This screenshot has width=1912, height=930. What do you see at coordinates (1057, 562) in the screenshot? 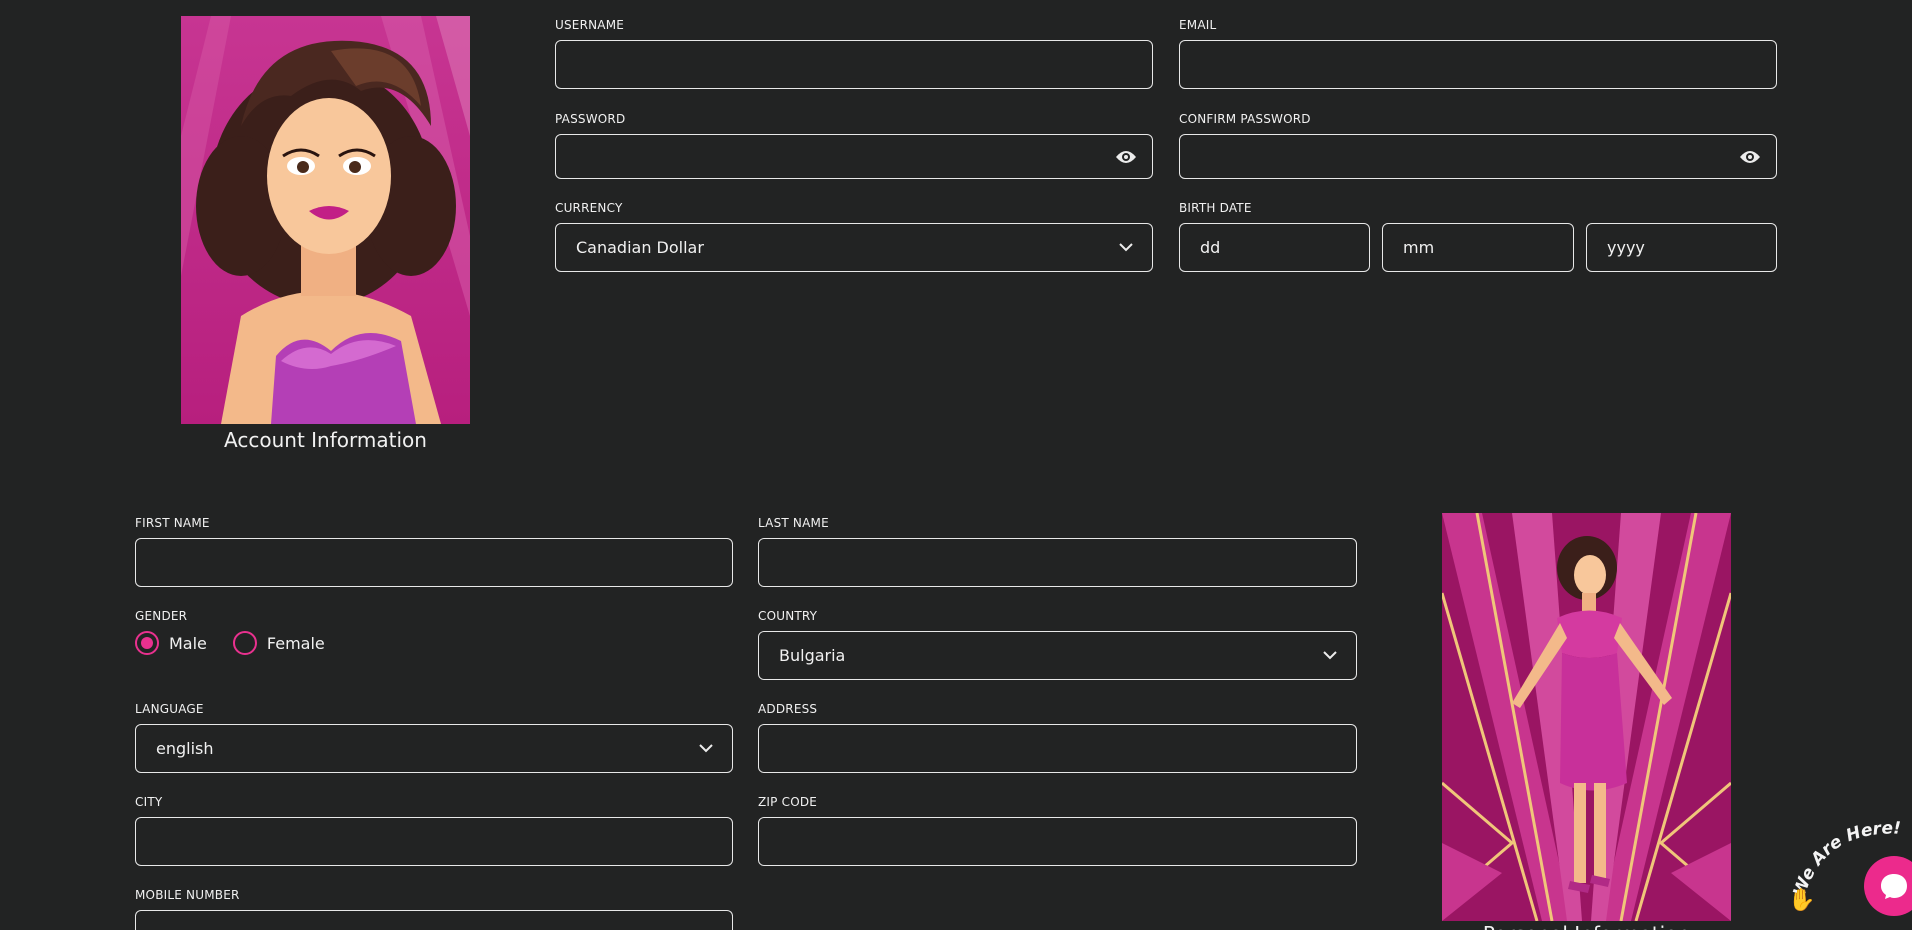
I see `last-name-input` at bounding box center [1057, 562].